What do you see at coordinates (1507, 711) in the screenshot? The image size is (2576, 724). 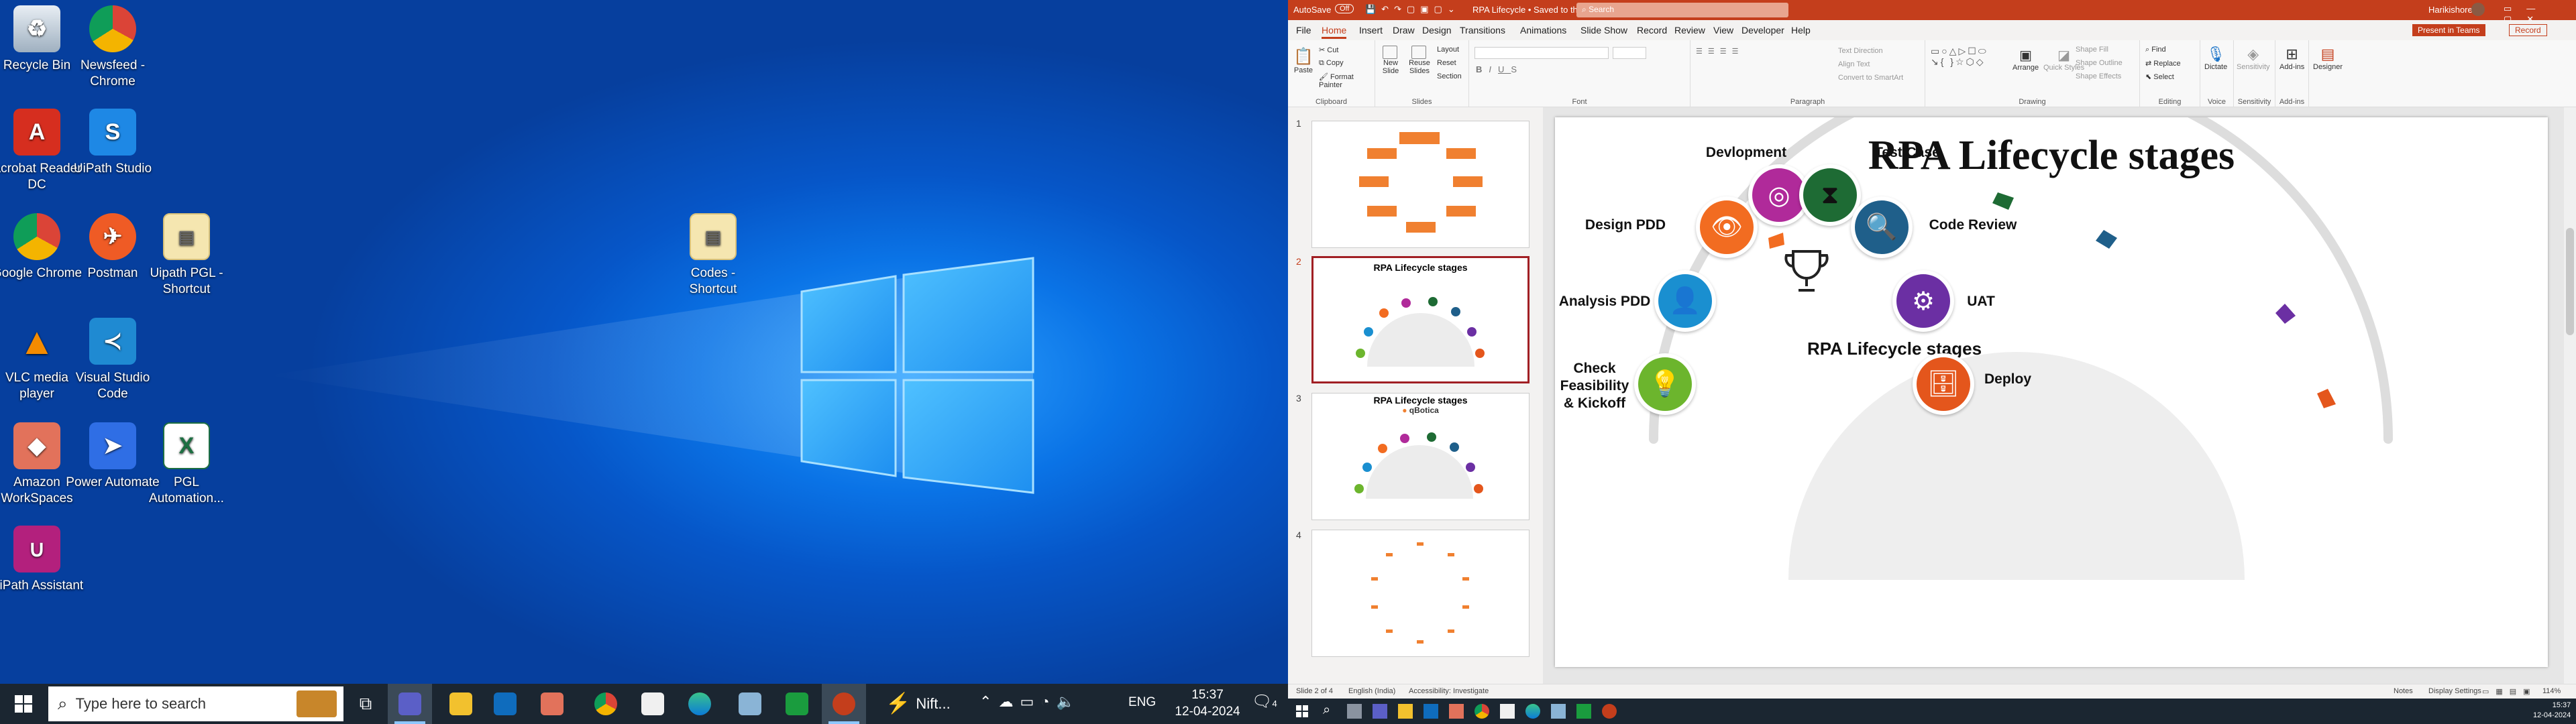 I see `file-icon` at bounding box center [1507, 711].